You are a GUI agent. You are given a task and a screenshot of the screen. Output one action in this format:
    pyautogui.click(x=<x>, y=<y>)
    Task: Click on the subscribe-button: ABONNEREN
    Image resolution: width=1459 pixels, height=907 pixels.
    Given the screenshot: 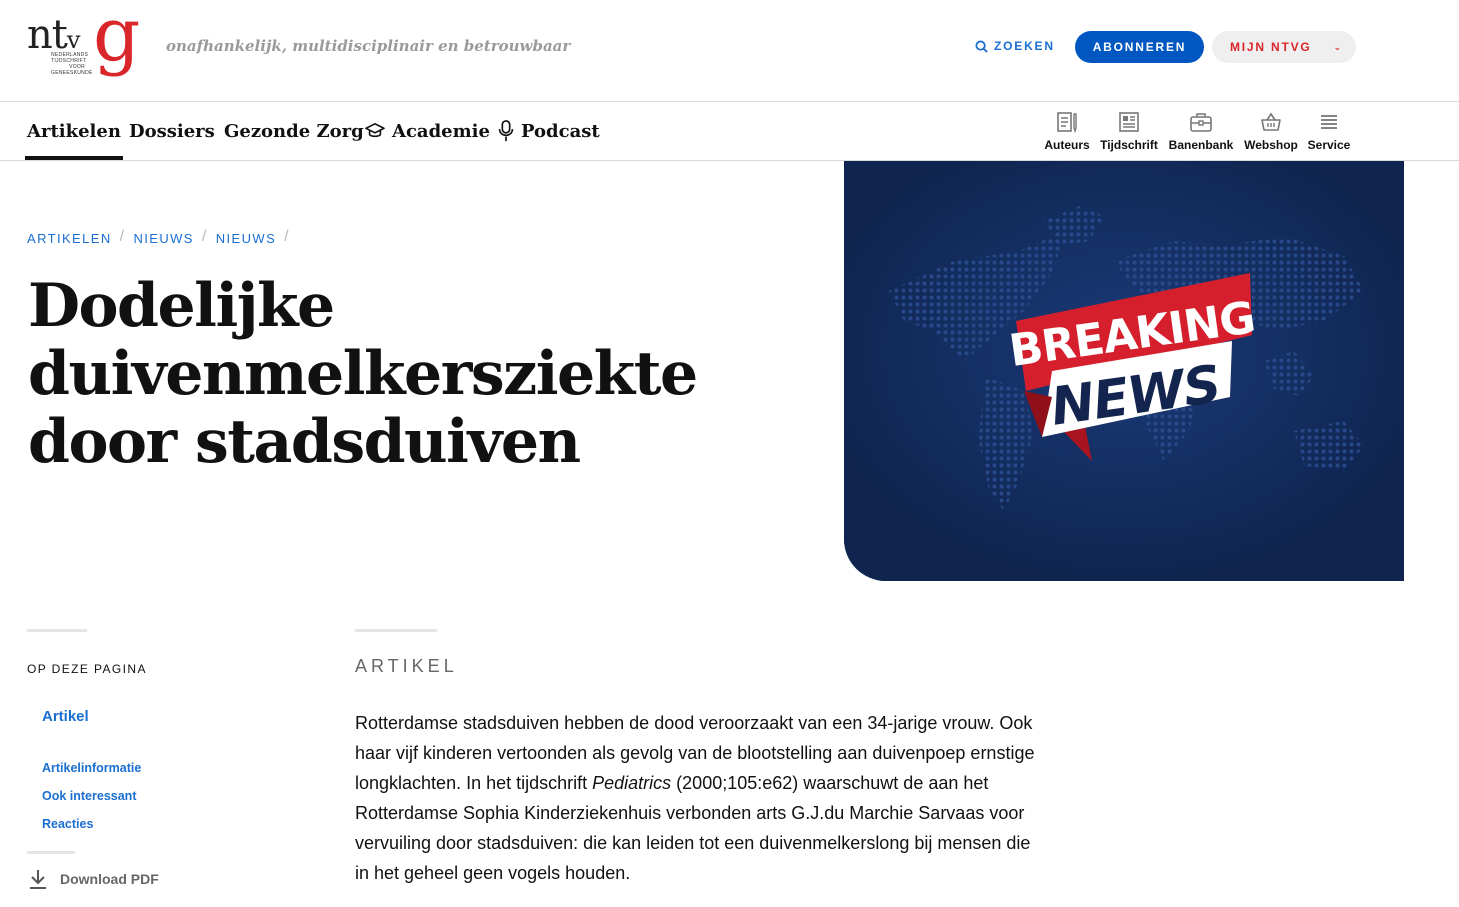 What is the action you would take?
    pyautogui.click(x=1139, y=47)
    